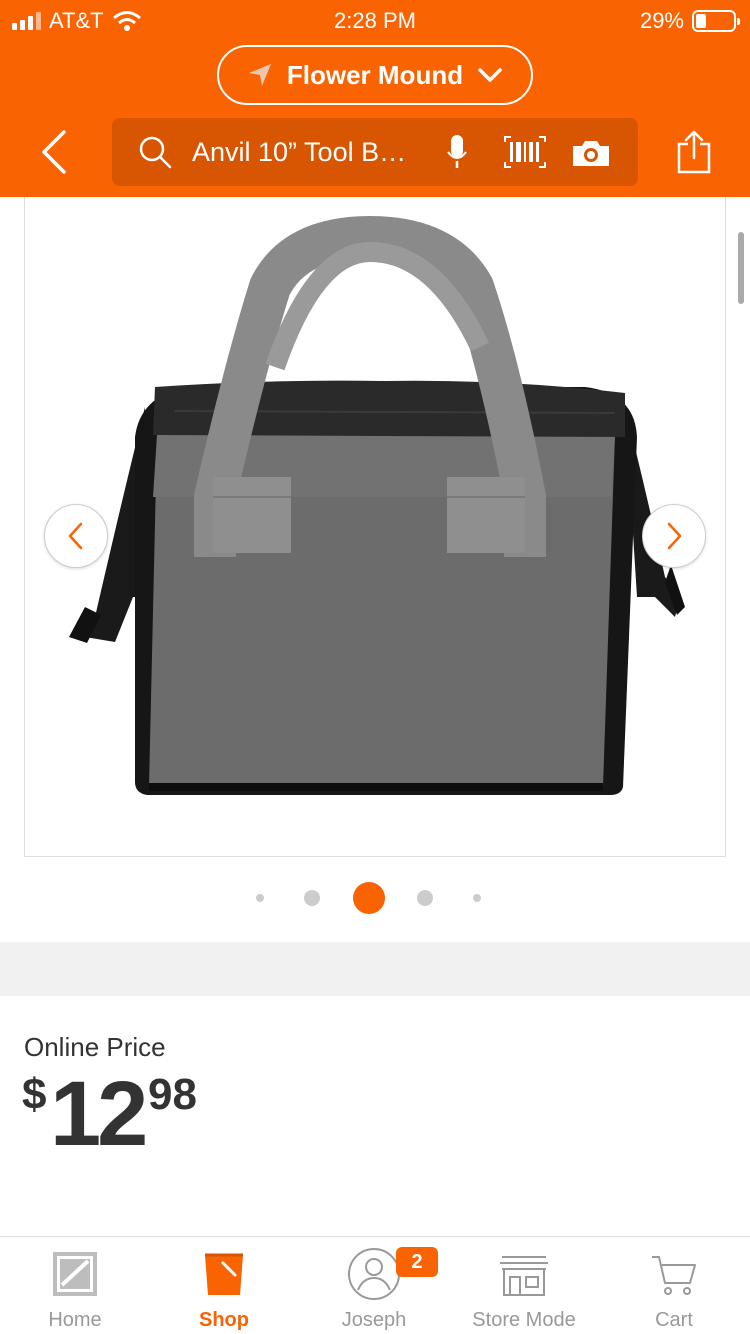 This screenshot has height=1334, width=750. I want to click on user-icon, so click(374, 1274).